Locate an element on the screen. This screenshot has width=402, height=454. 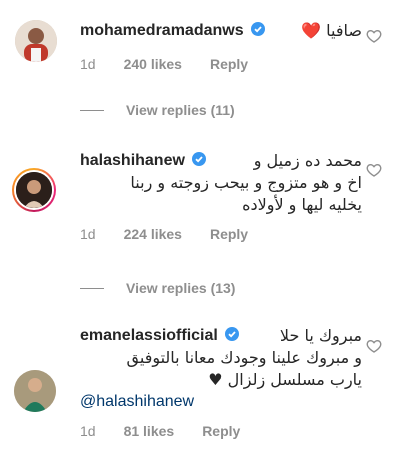
comment-meta: 1d 224 likes Reply is located at coordinates (221, 234).